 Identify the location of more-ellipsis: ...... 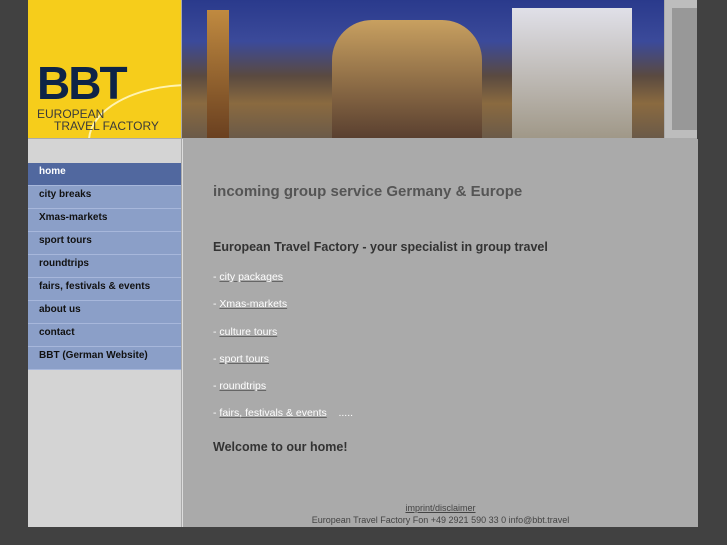
(346, 413).